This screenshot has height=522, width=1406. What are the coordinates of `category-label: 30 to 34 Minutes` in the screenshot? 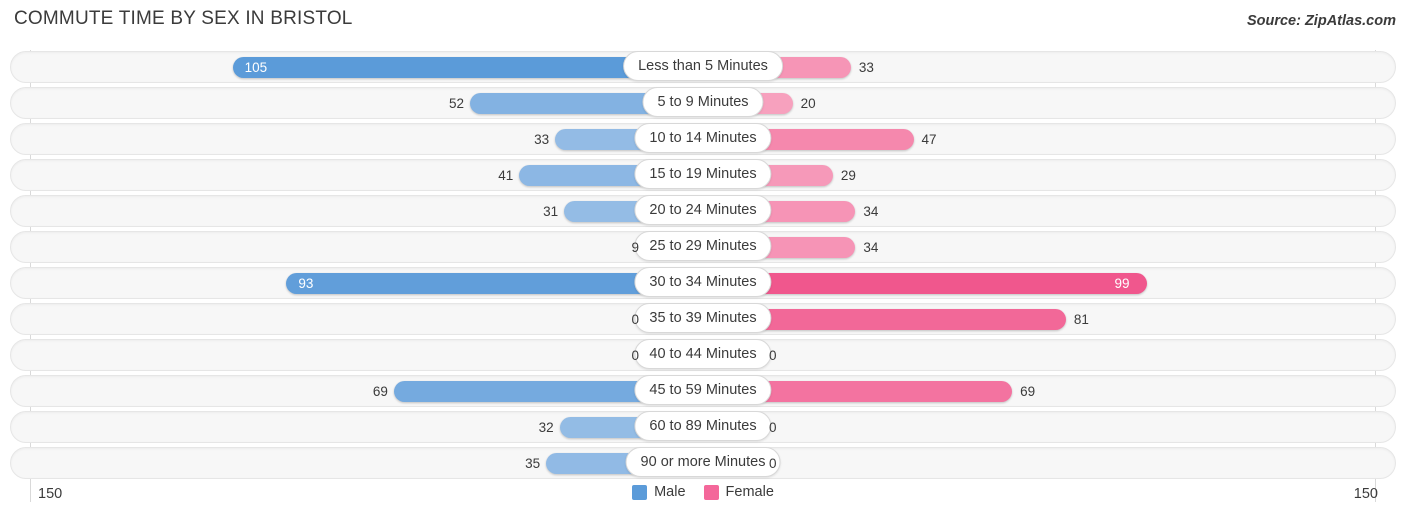 It's located at (703, 282).